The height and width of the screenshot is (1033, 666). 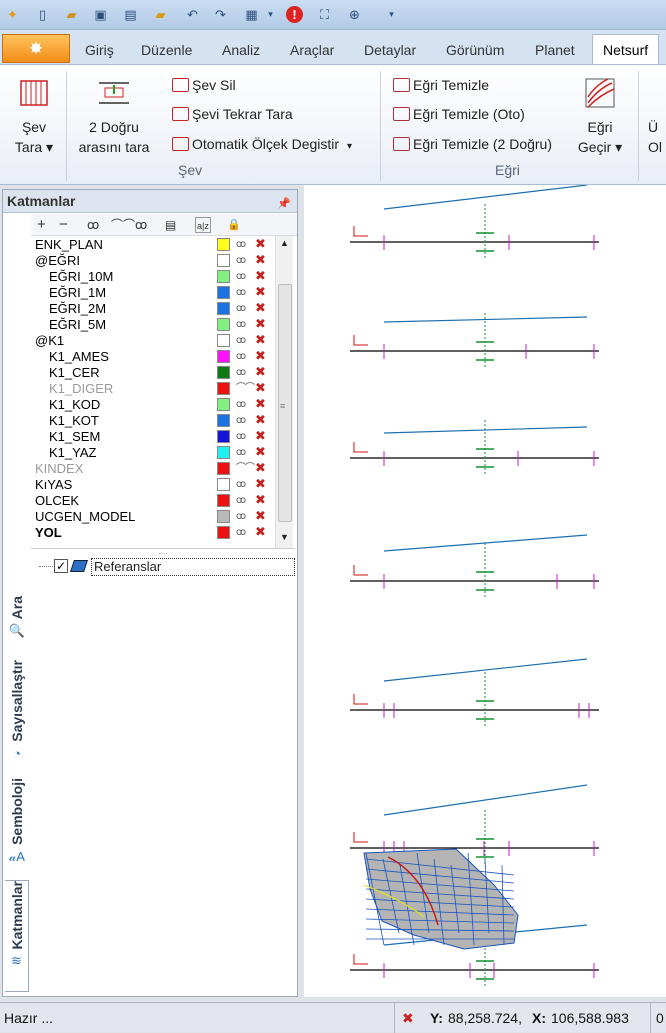 I want to click on layer-row: EĞRI_5M ꝏ ✖, so click(x=162, y=324).